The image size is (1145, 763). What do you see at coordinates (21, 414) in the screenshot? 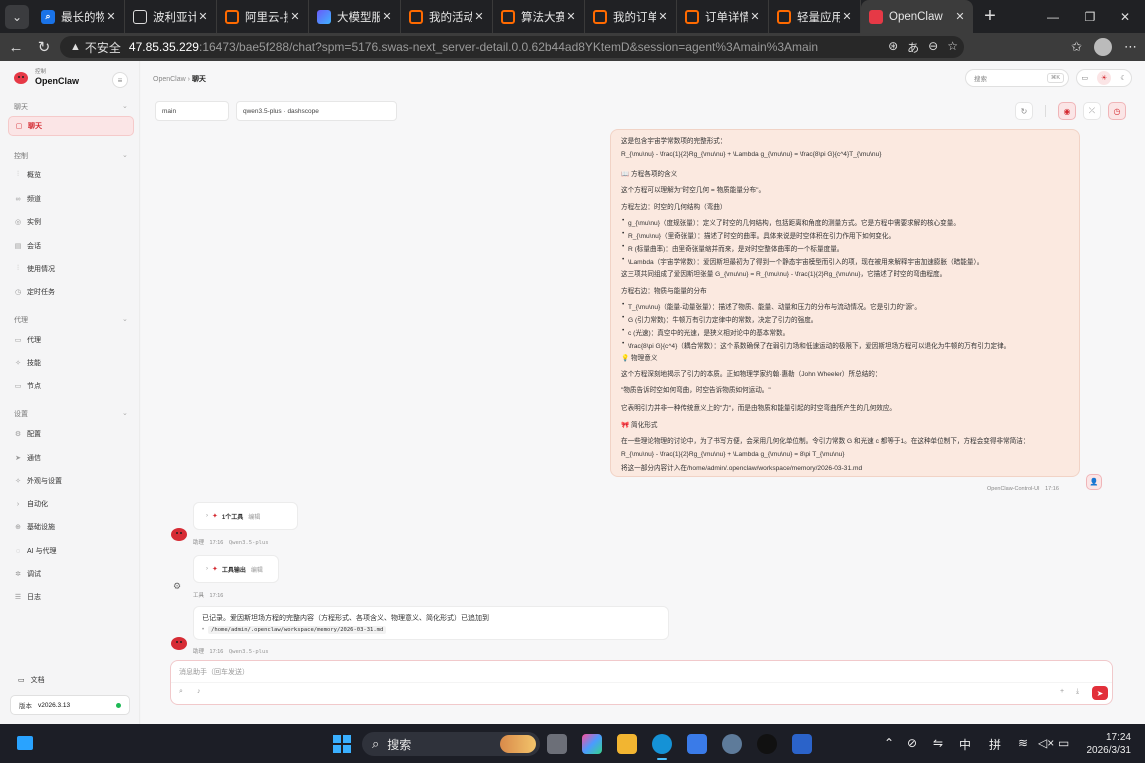
I see `section-label: 设置` at bounding box center [21, 414].